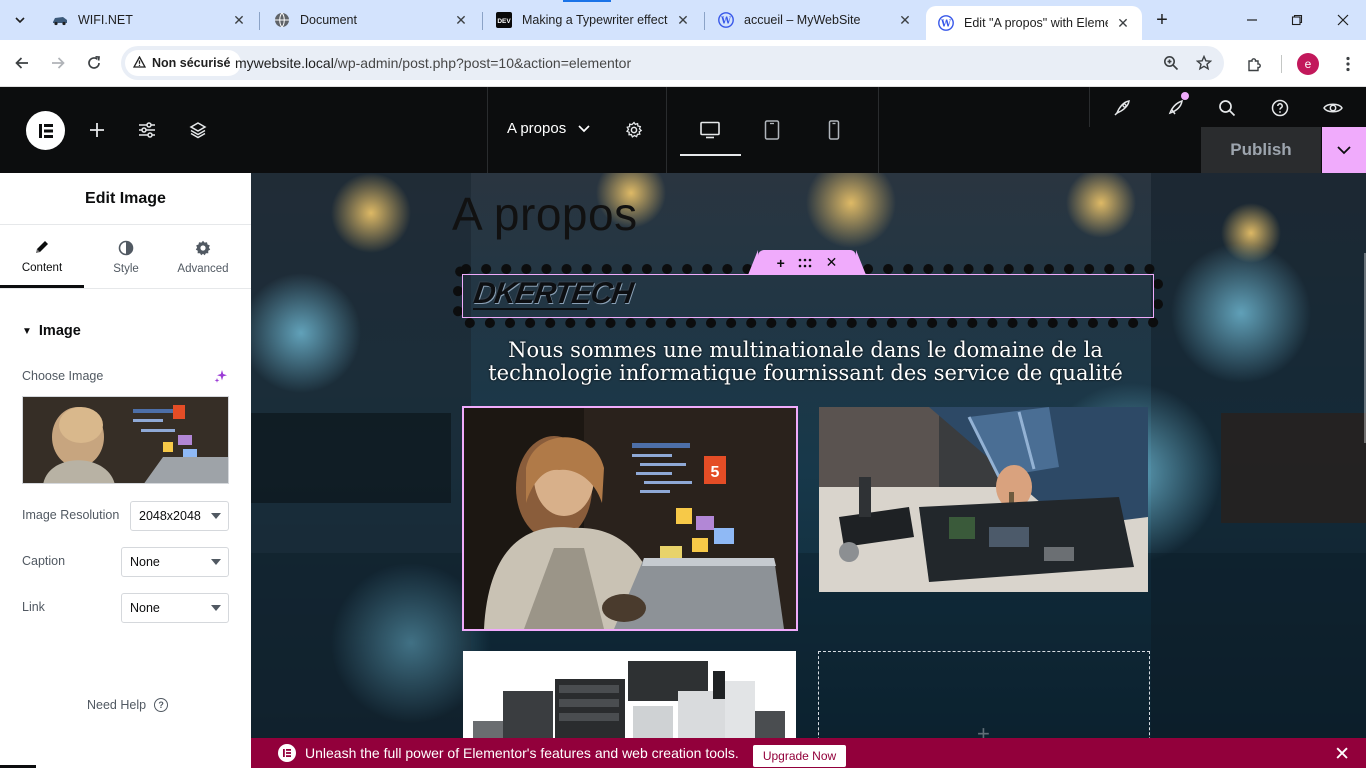 The height and width of the screenshot is (768, 1366). Describe the element at coordinates (781, 263) in the screenshot. I see `add-icon: +` at that location.